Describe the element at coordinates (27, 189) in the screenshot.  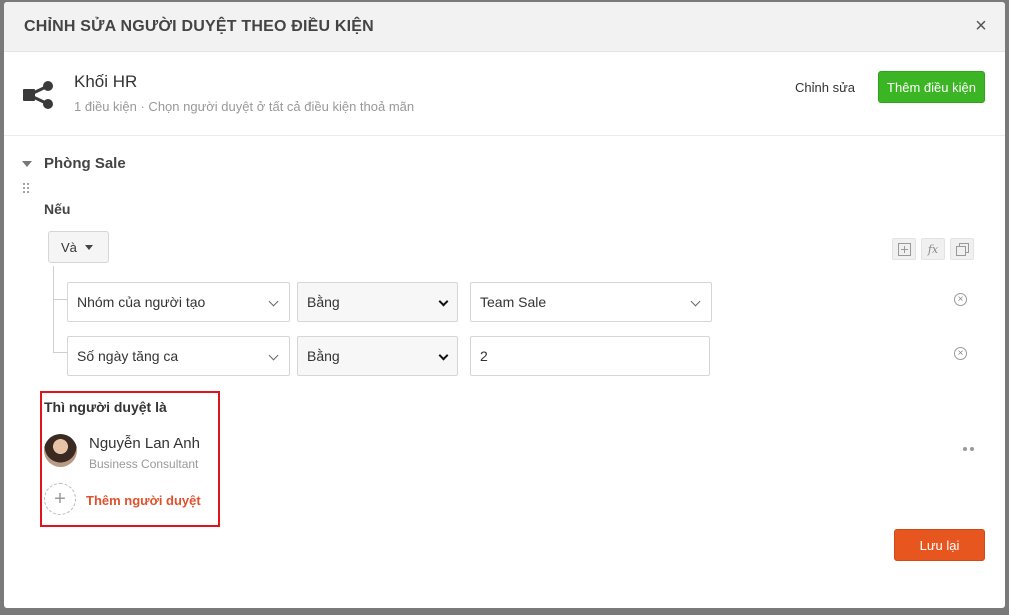
I see `drag-handle-icon` at that location.